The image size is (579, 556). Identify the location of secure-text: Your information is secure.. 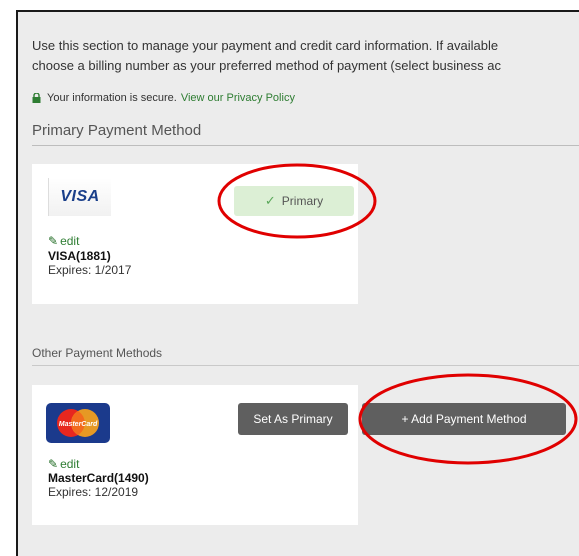
(112, 98).